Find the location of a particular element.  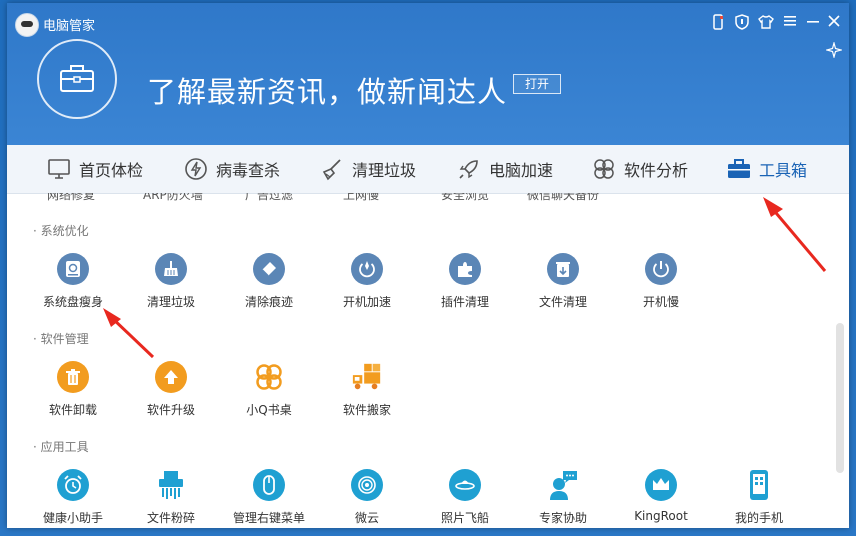

arrow-to-toolbox-line is located at coordinates (798, 239).